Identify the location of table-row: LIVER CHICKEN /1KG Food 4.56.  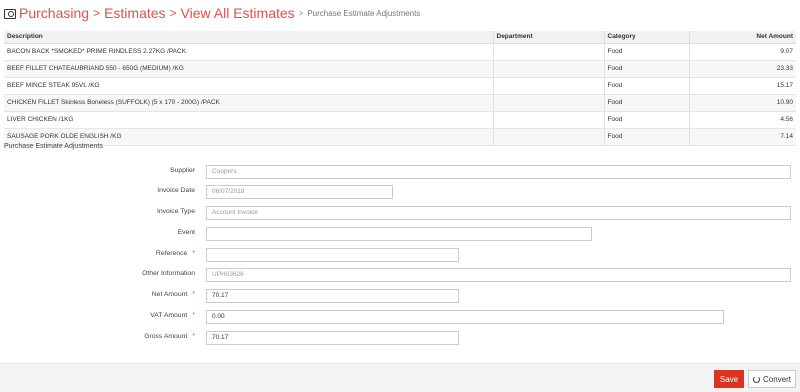
(400, 120).